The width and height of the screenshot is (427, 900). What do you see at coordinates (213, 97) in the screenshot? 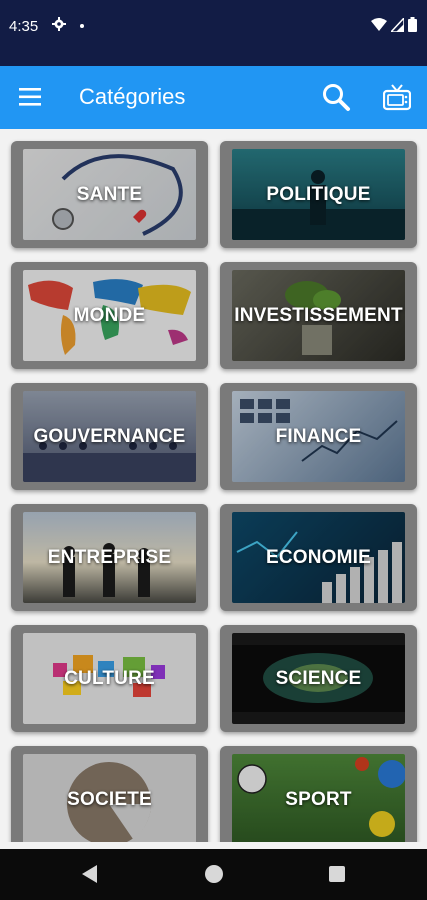
I see `app-bar: Catégories` at bounding box center [213, 97].